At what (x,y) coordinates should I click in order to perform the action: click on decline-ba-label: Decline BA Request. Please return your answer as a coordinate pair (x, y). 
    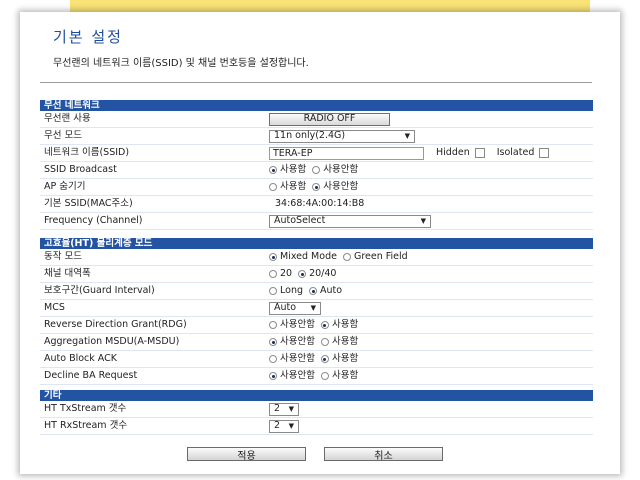
    Looking at the image, I should click on (91, 375).